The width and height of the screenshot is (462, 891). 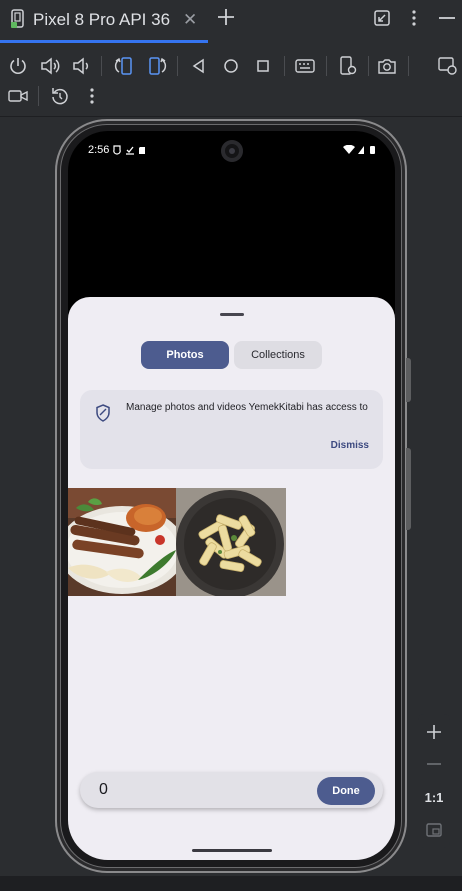 I want to click on device-settings-icon, so click(x=348, y=66).